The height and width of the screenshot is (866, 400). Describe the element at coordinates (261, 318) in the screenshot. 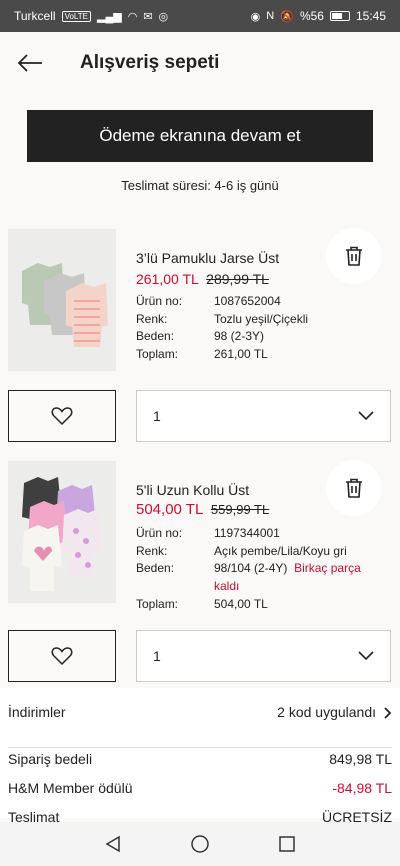

I see `color-value: Tozlu yeşil/Çiçekli` at that location.